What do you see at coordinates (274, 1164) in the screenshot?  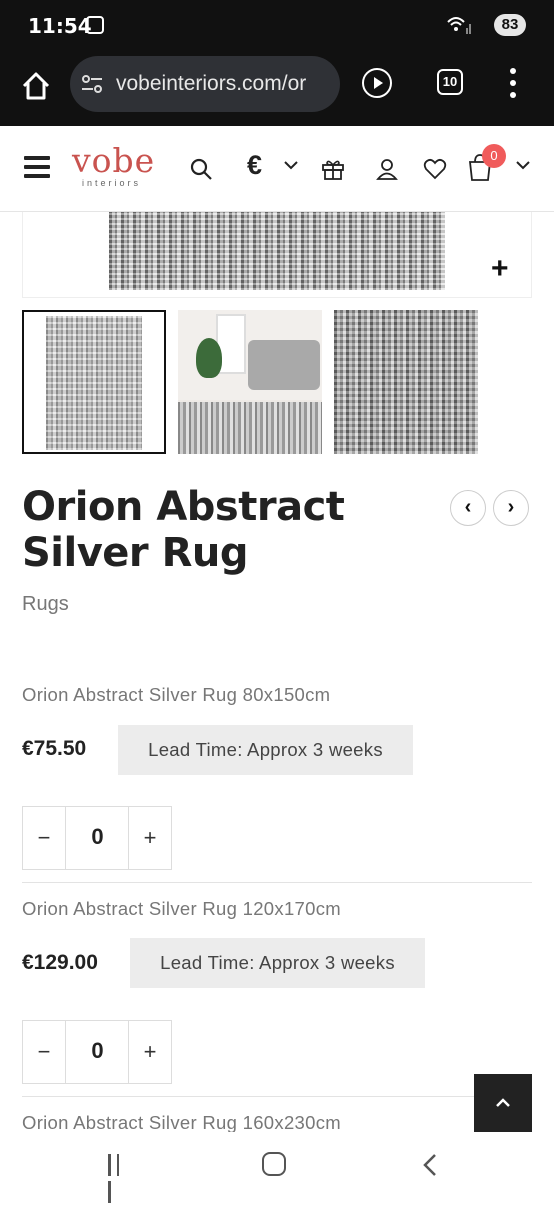 I see `home-button` at bounding box center [274, 1164].